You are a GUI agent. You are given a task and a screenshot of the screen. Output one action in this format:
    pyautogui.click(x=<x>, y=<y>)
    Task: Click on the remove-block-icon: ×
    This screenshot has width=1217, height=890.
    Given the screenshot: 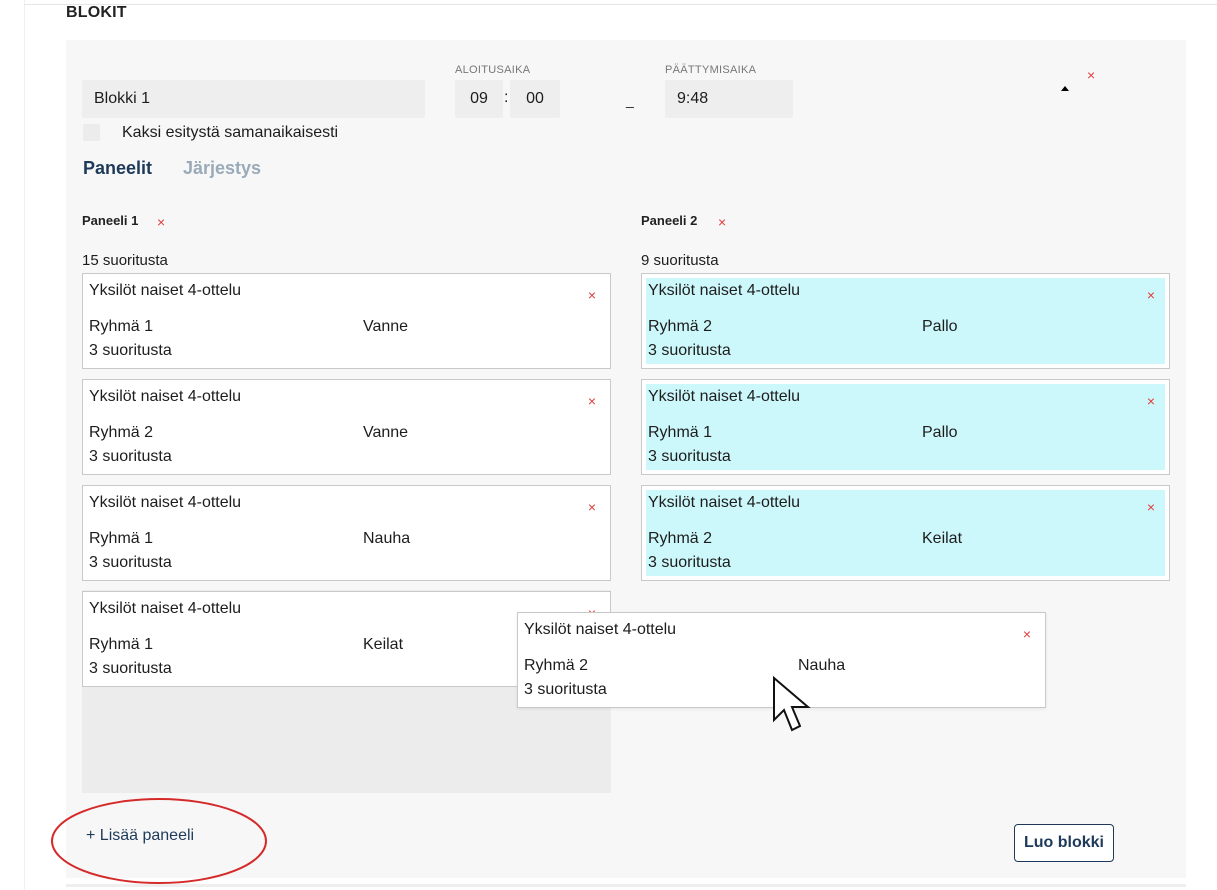 What is the action you would take?
    pyautogui.click(x=1091, y=75)
    